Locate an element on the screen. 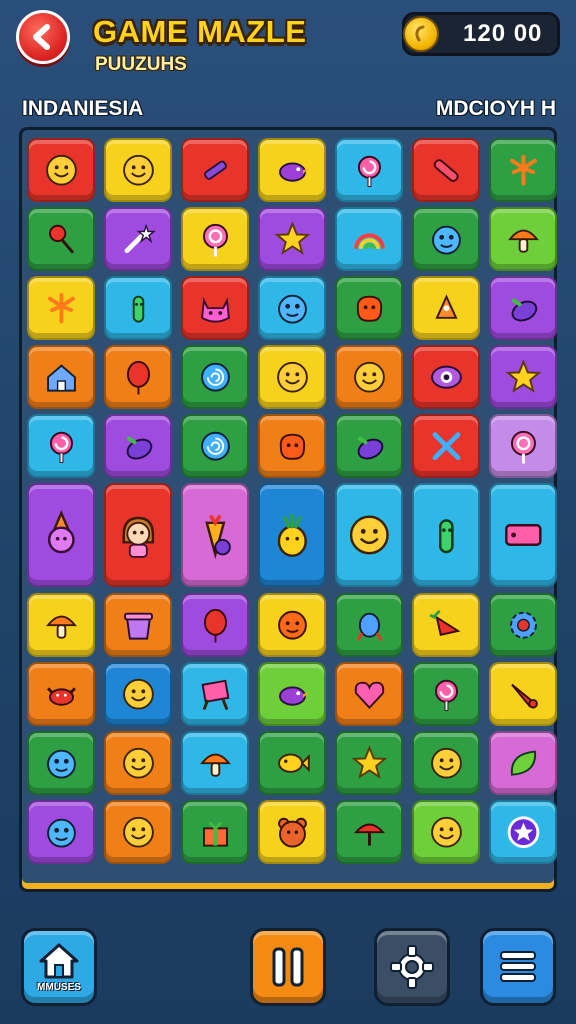 The width and height of the screenshot is (576, 1024). tile-r10-c7 is located at coordinates (523, 832).